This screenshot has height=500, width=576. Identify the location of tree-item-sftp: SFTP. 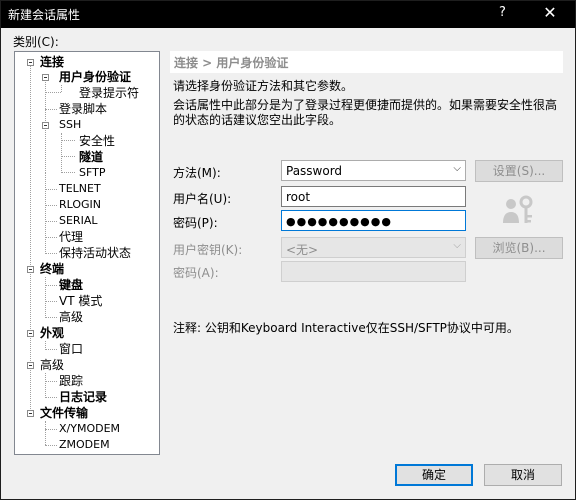
(92, 173).